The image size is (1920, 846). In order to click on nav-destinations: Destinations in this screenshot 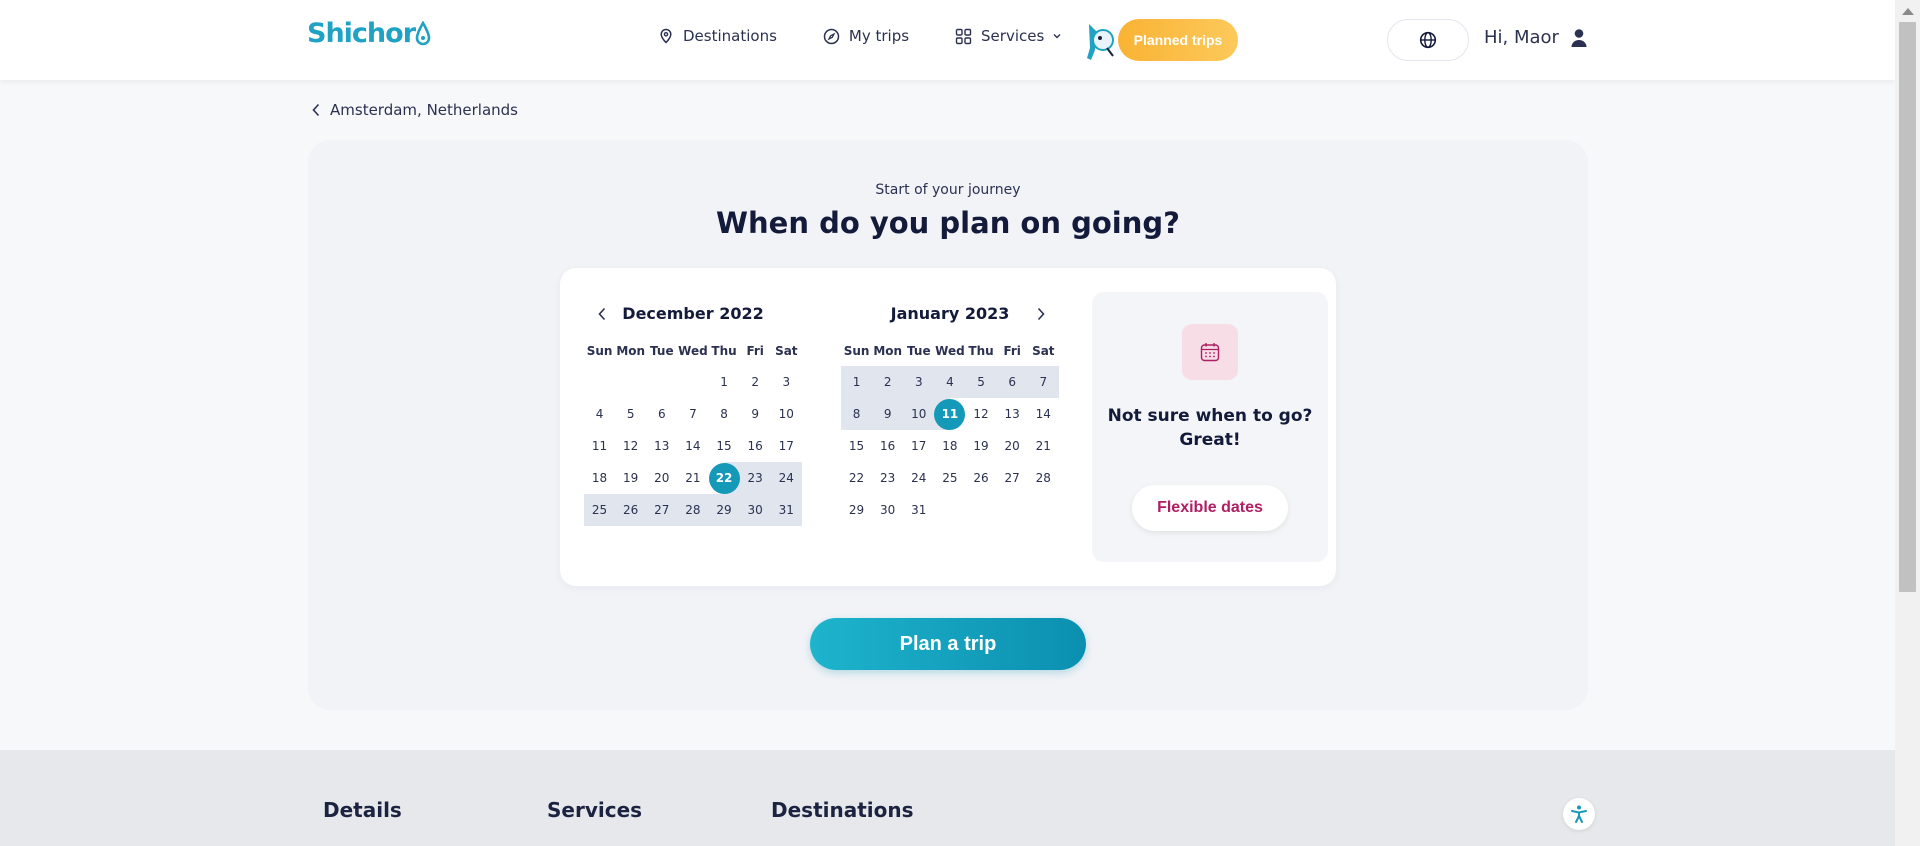, I will do `click(717, 36)`.